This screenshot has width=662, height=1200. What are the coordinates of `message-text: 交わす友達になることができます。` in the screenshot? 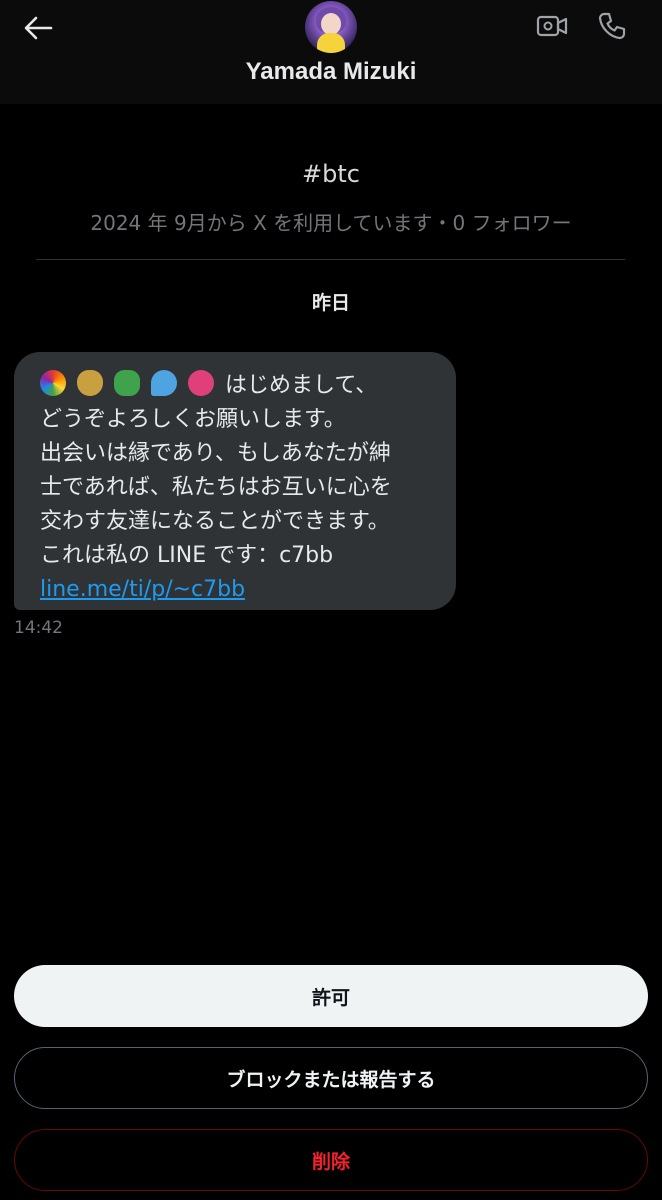 It's located at (215, 521).